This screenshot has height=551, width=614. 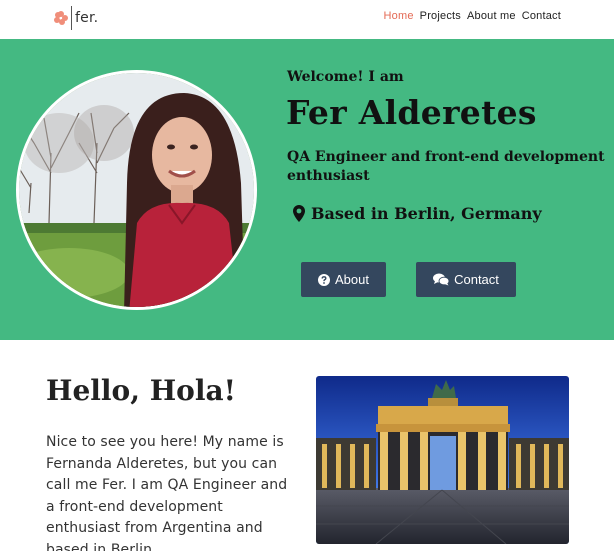 What do you see at coordinates (491, 16) in the screenshot?
I see `nav-link-about-me: About me` at bounding box center [491, 16].